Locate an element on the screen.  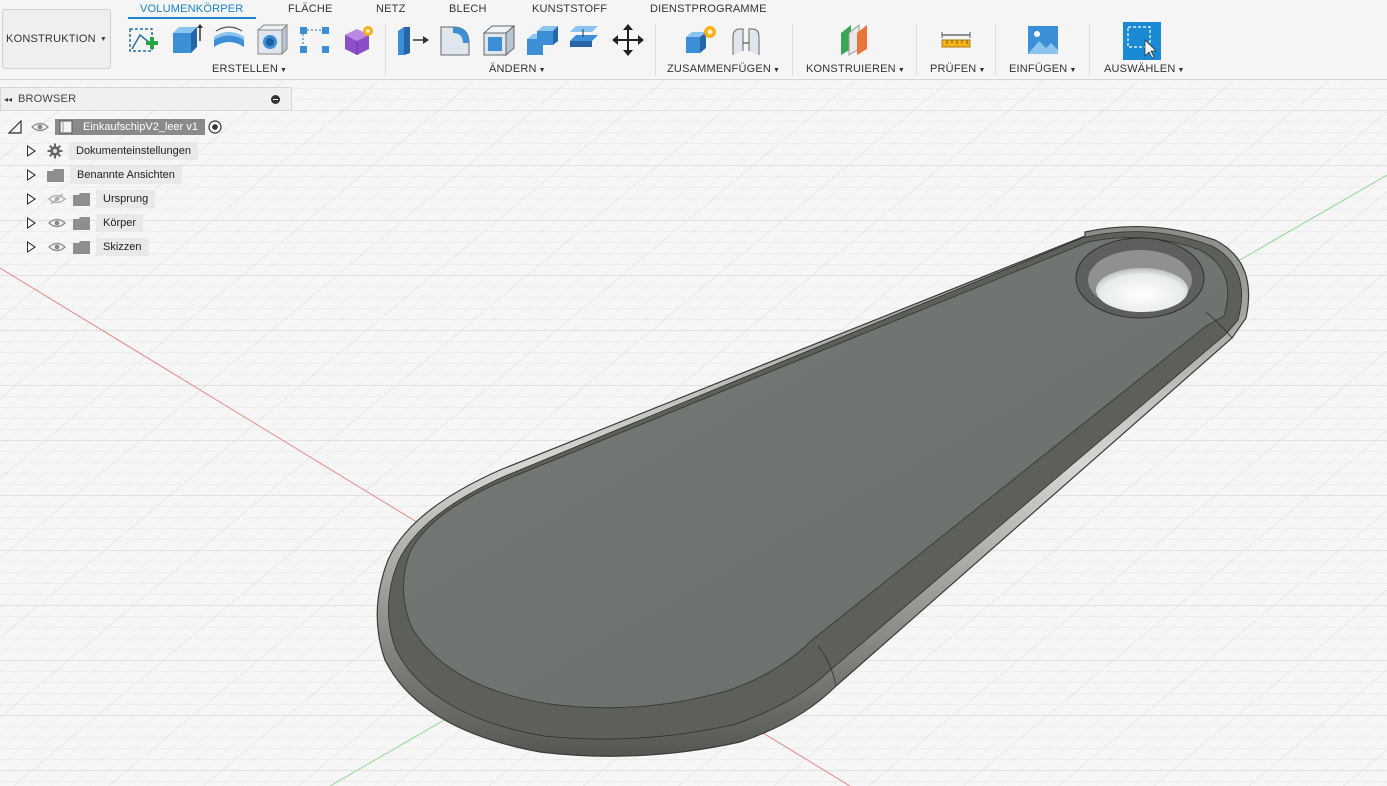
group-zusammenfuegen-label: ZUSAMMENFÜGEN is located at coordinates (719, 69).